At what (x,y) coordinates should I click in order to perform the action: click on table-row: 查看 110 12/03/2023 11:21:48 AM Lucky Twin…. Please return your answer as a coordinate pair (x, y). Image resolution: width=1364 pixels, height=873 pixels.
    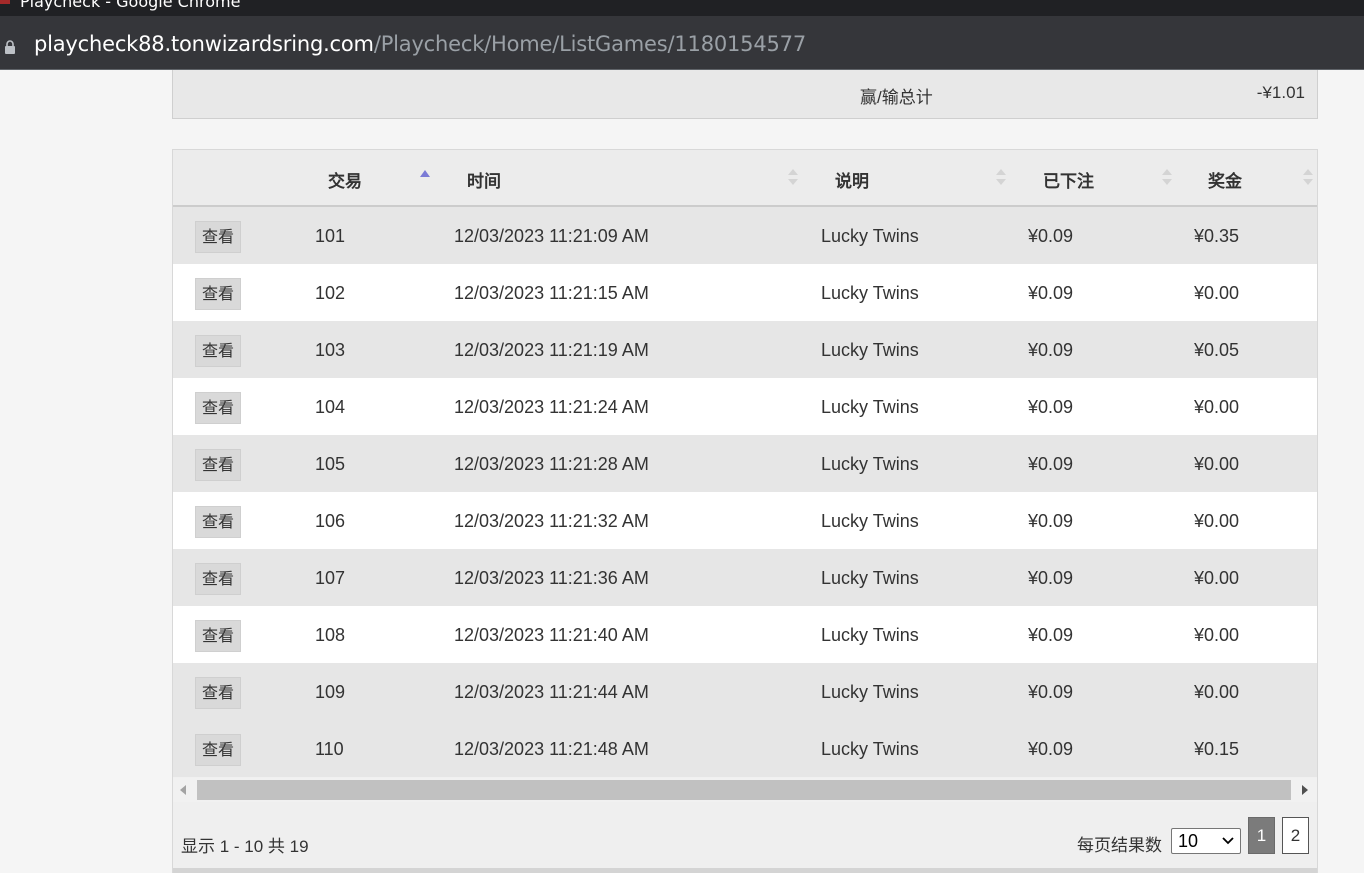
    Looking at the image, I should click on (745, 748).